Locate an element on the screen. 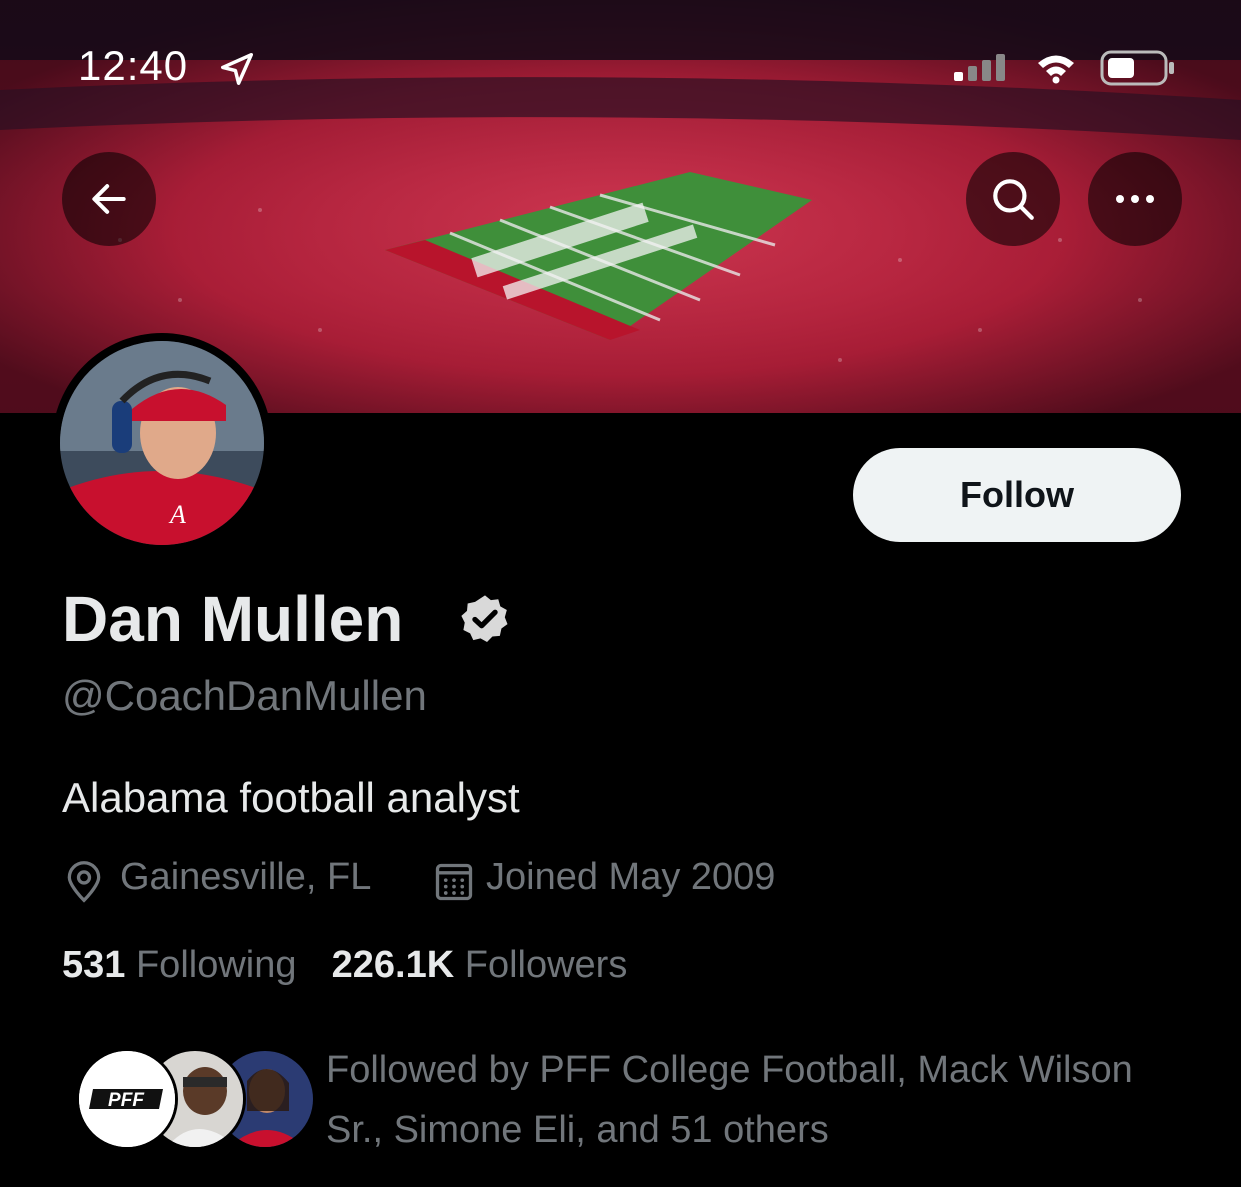 This screenshot has width=1241, height=1187. followers-count: 226.1K is located at coordinates (393, 965).